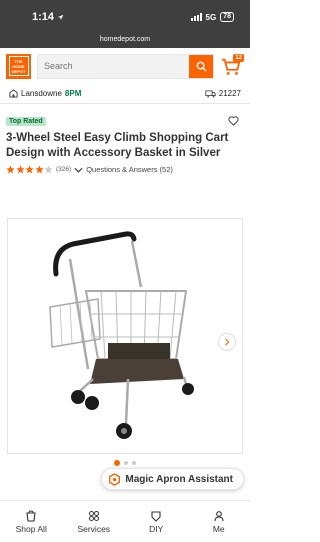 The height and width of the screenshot is (542, 320). I want to click on next-image-button, so click(227, 342).